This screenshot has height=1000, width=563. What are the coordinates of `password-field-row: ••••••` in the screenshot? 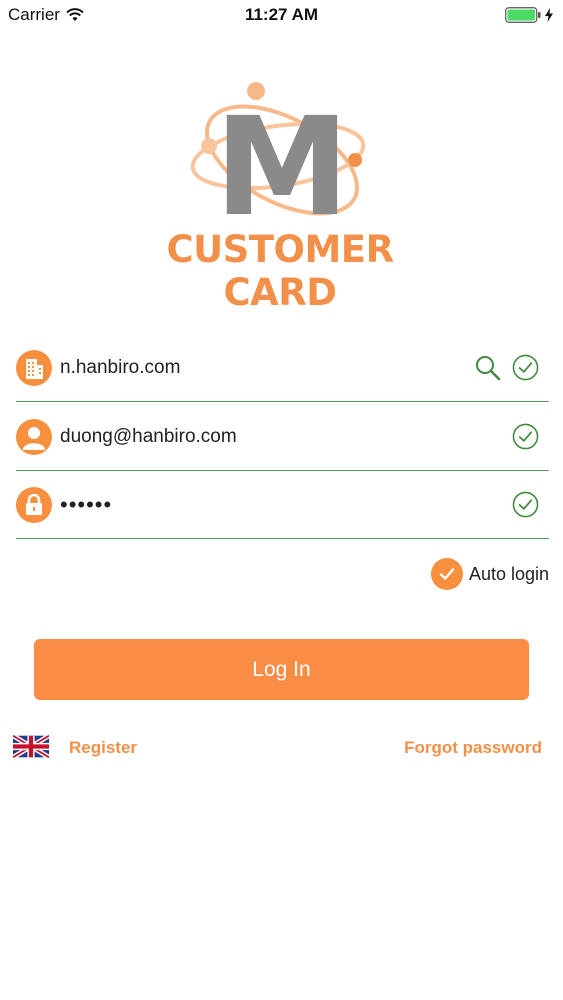 It's located at (282, 505).